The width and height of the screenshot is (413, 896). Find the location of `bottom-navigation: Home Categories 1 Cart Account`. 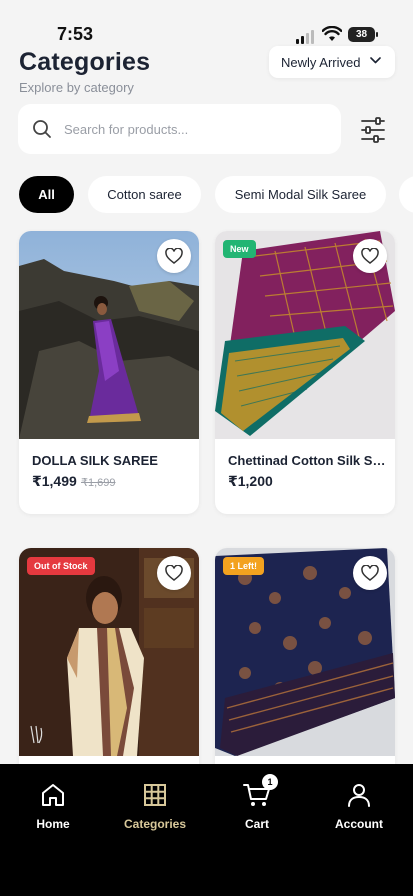

bottom-navigation: Home Categories 1 Cart Account is located at coordinates (206, 830).